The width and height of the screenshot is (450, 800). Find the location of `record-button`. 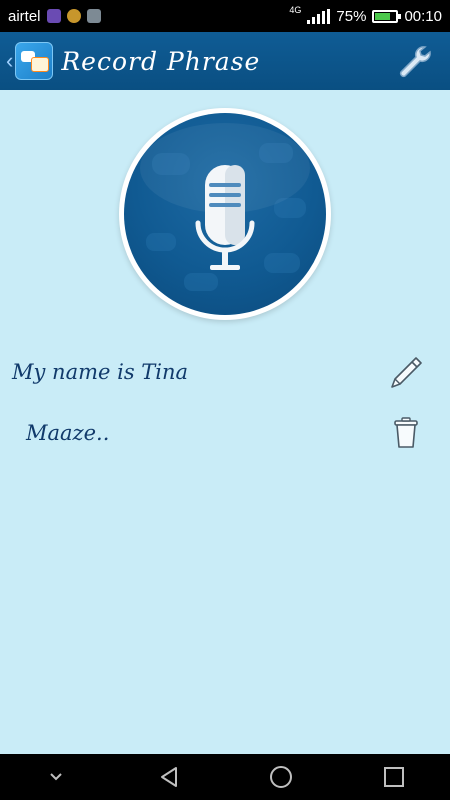

record-button is located at coordinates (225, 214).